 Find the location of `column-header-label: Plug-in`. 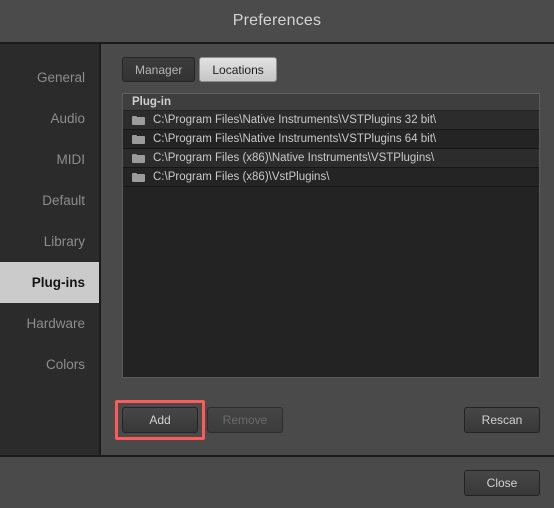

column-header-label: Plug-in is located at coordinates (151, 102).